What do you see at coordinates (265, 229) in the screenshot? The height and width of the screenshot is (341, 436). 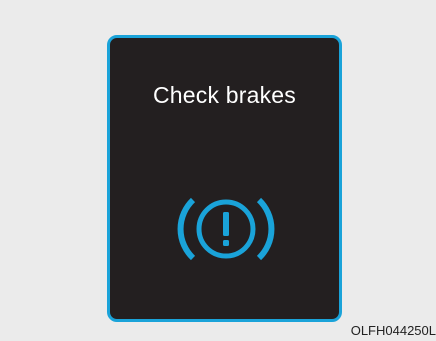 I see `right-pad-arc` at bounding box center [265, 229].